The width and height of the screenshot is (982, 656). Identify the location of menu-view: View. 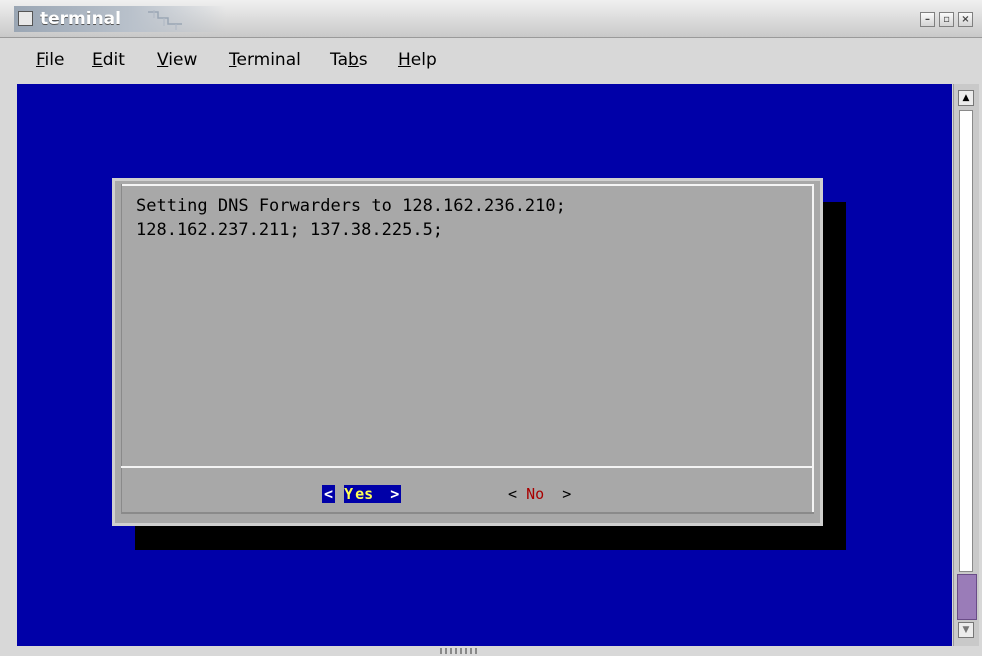
(177, 60).